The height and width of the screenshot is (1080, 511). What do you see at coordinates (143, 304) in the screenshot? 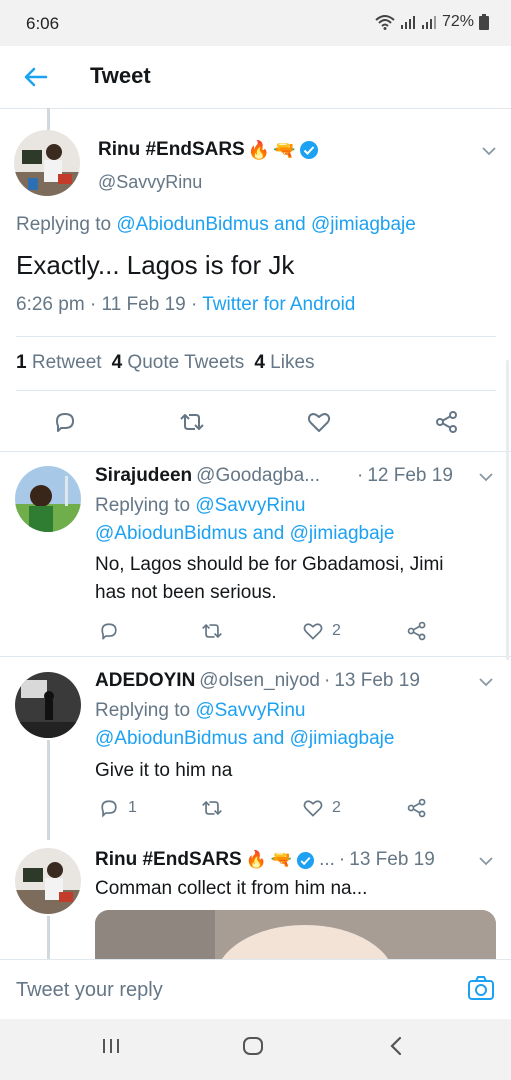
I see `tweet-date: 11 Feb 19` at bounding box center [143, 304].